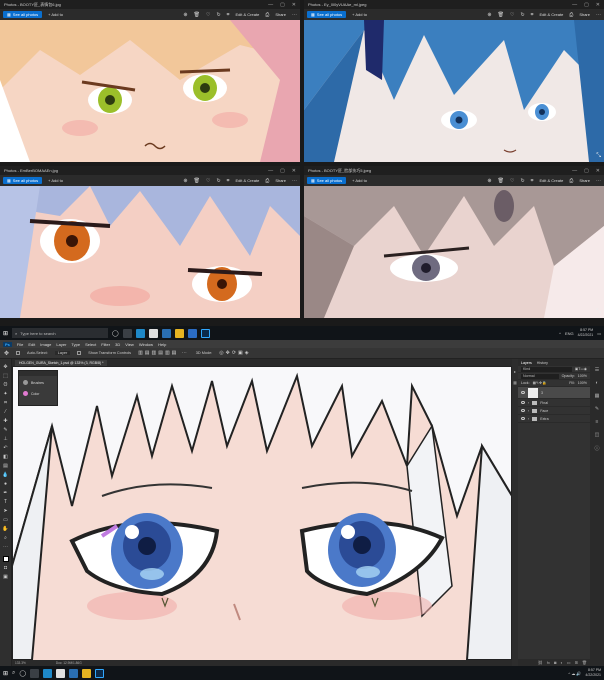  Describe the element at coordinates (515, 371) in the screenshot. I see `panel-toggle-icon: ▸` at that location.